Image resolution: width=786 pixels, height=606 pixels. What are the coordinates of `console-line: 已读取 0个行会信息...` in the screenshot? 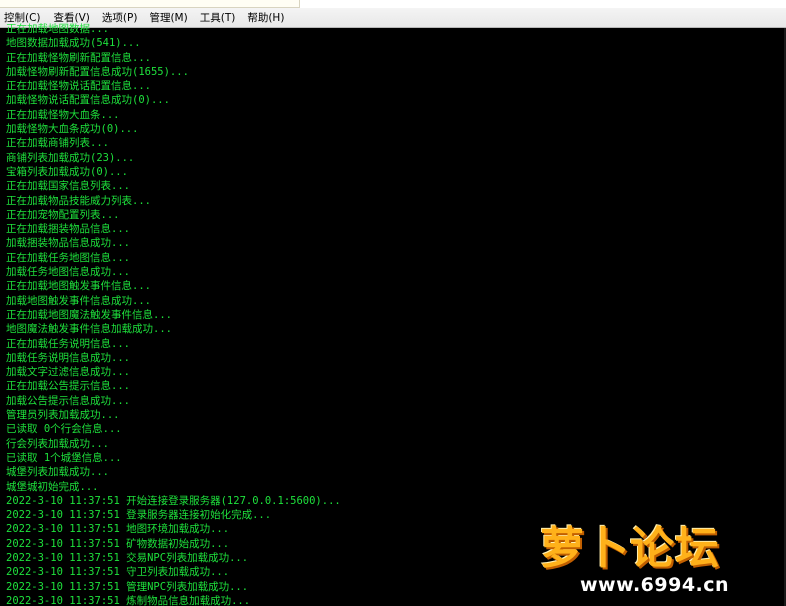 It's located at (64, 429).